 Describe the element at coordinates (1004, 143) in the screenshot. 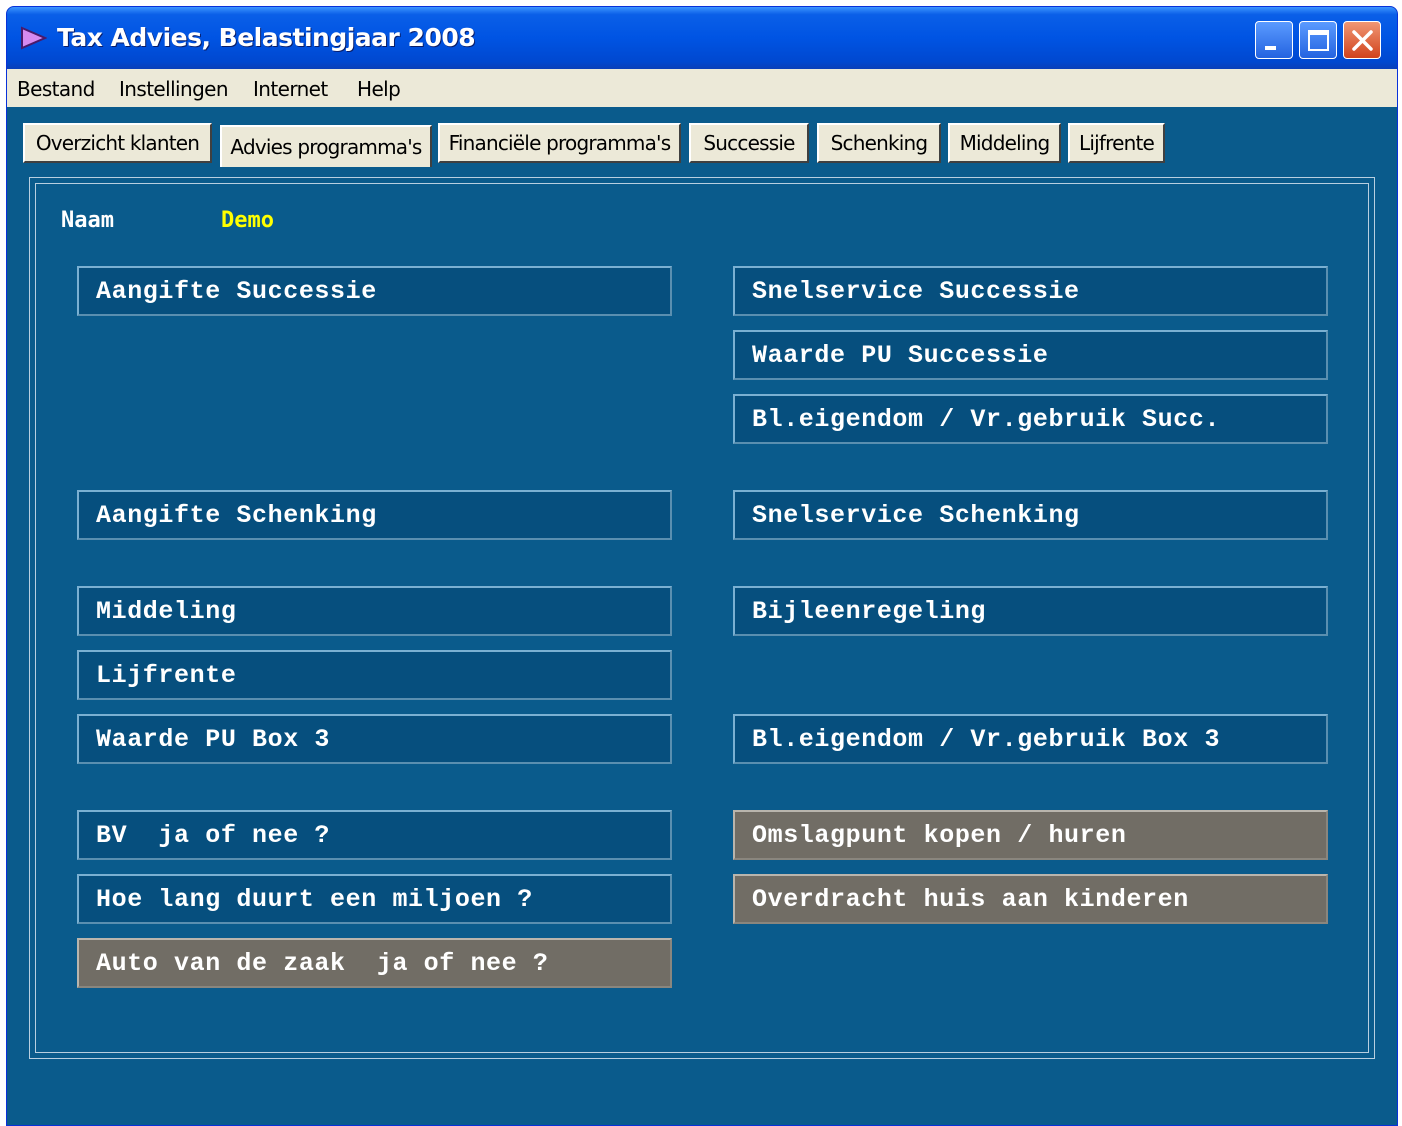

I see `tab-middeling: Middeling` at that location.